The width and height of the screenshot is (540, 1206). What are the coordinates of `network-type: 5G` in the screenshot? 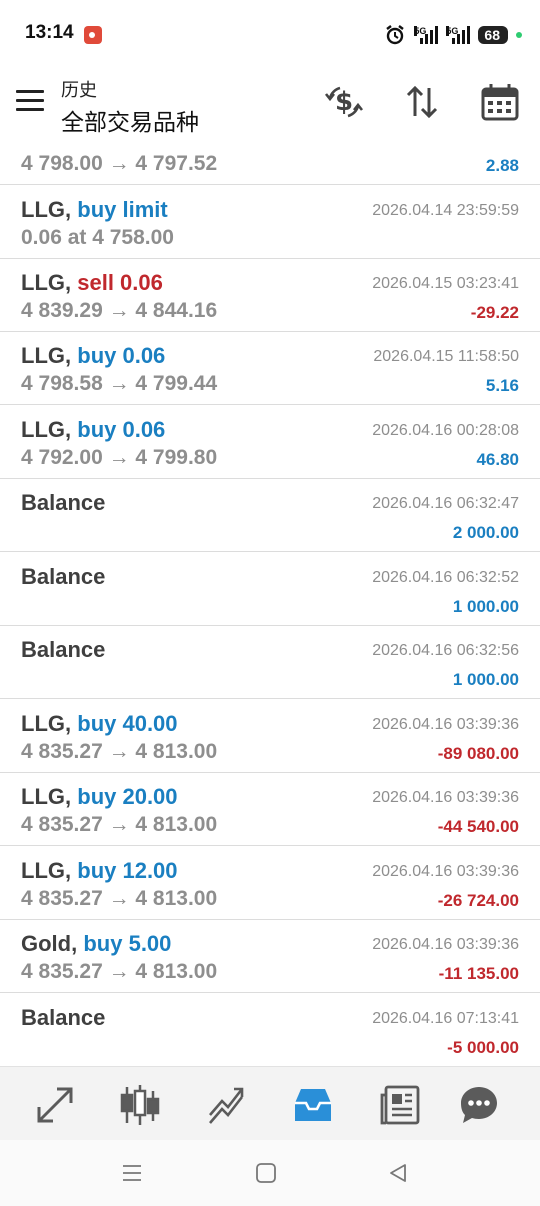 It's located at (420, 31).